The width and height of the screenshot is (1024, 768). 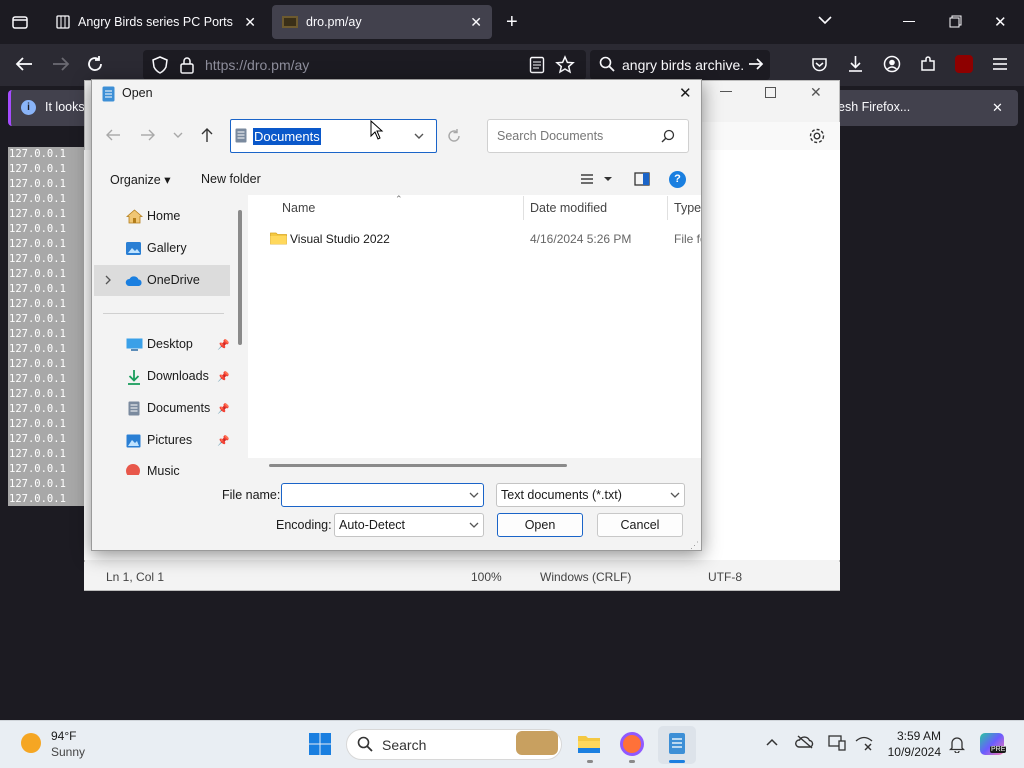 I want to click on notification-text: It looks, so click(x=65, y=107).